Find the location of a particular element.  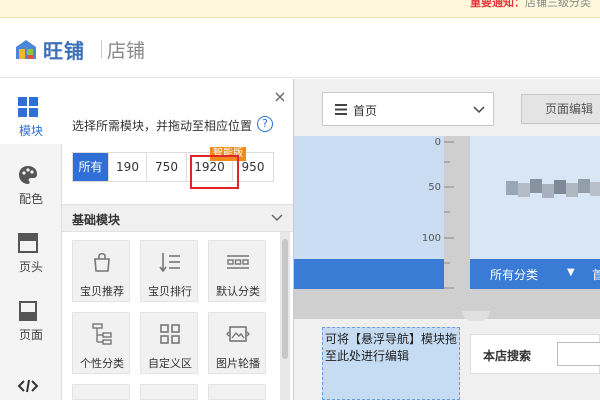

caret-down-icon: ▼ is located at coordinates (571, 272).